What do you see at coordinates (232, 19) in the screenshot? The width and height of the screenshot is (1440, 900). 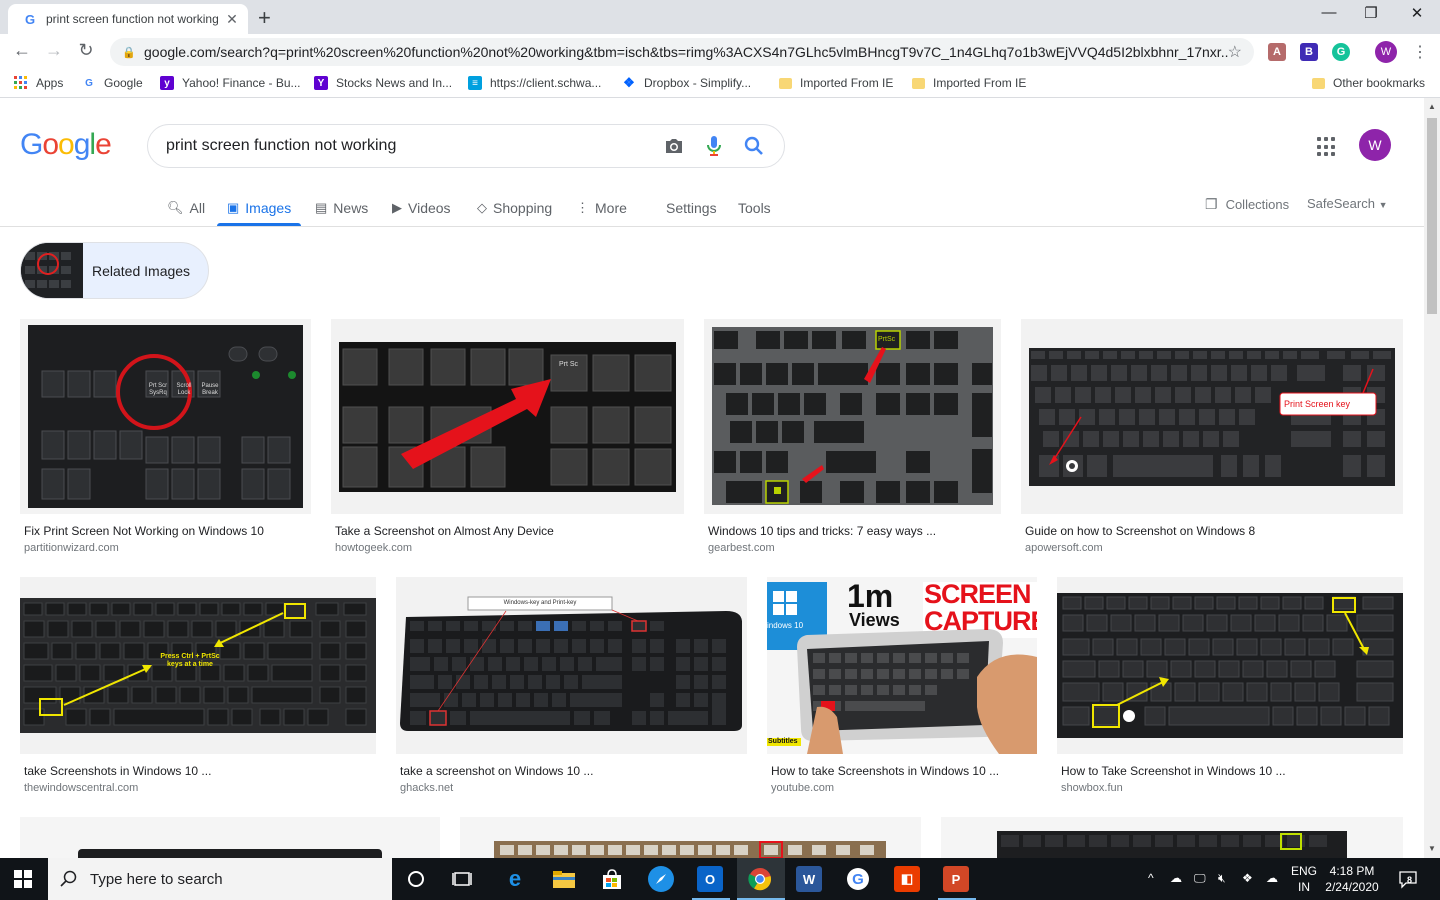 I see `tab-close-icon: ✕` at bounding box center [232, 19].